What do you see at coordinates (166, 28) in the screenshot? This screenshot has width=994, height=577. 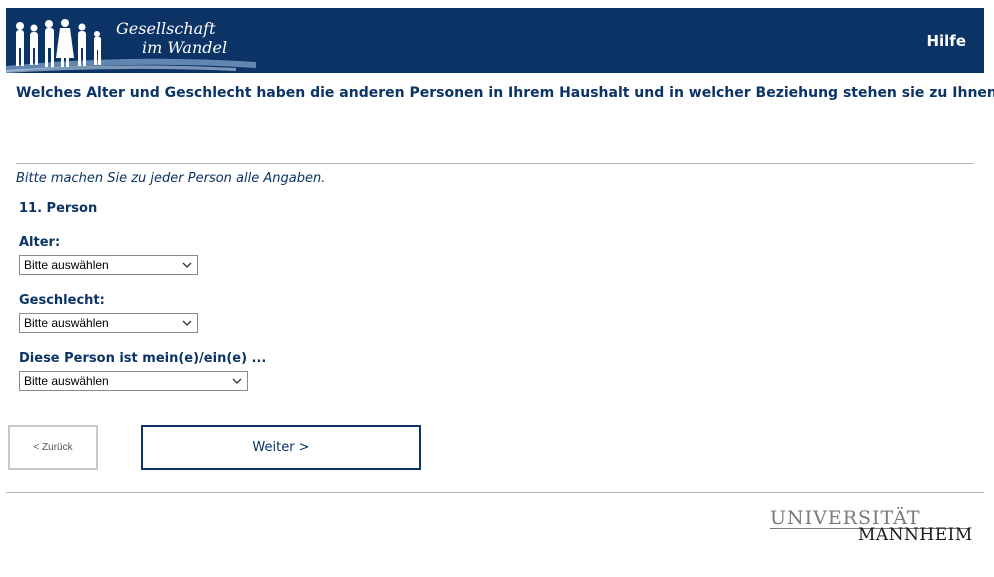 I see `logo-line1: Gesellschaft` at bounding box center [166, 28].